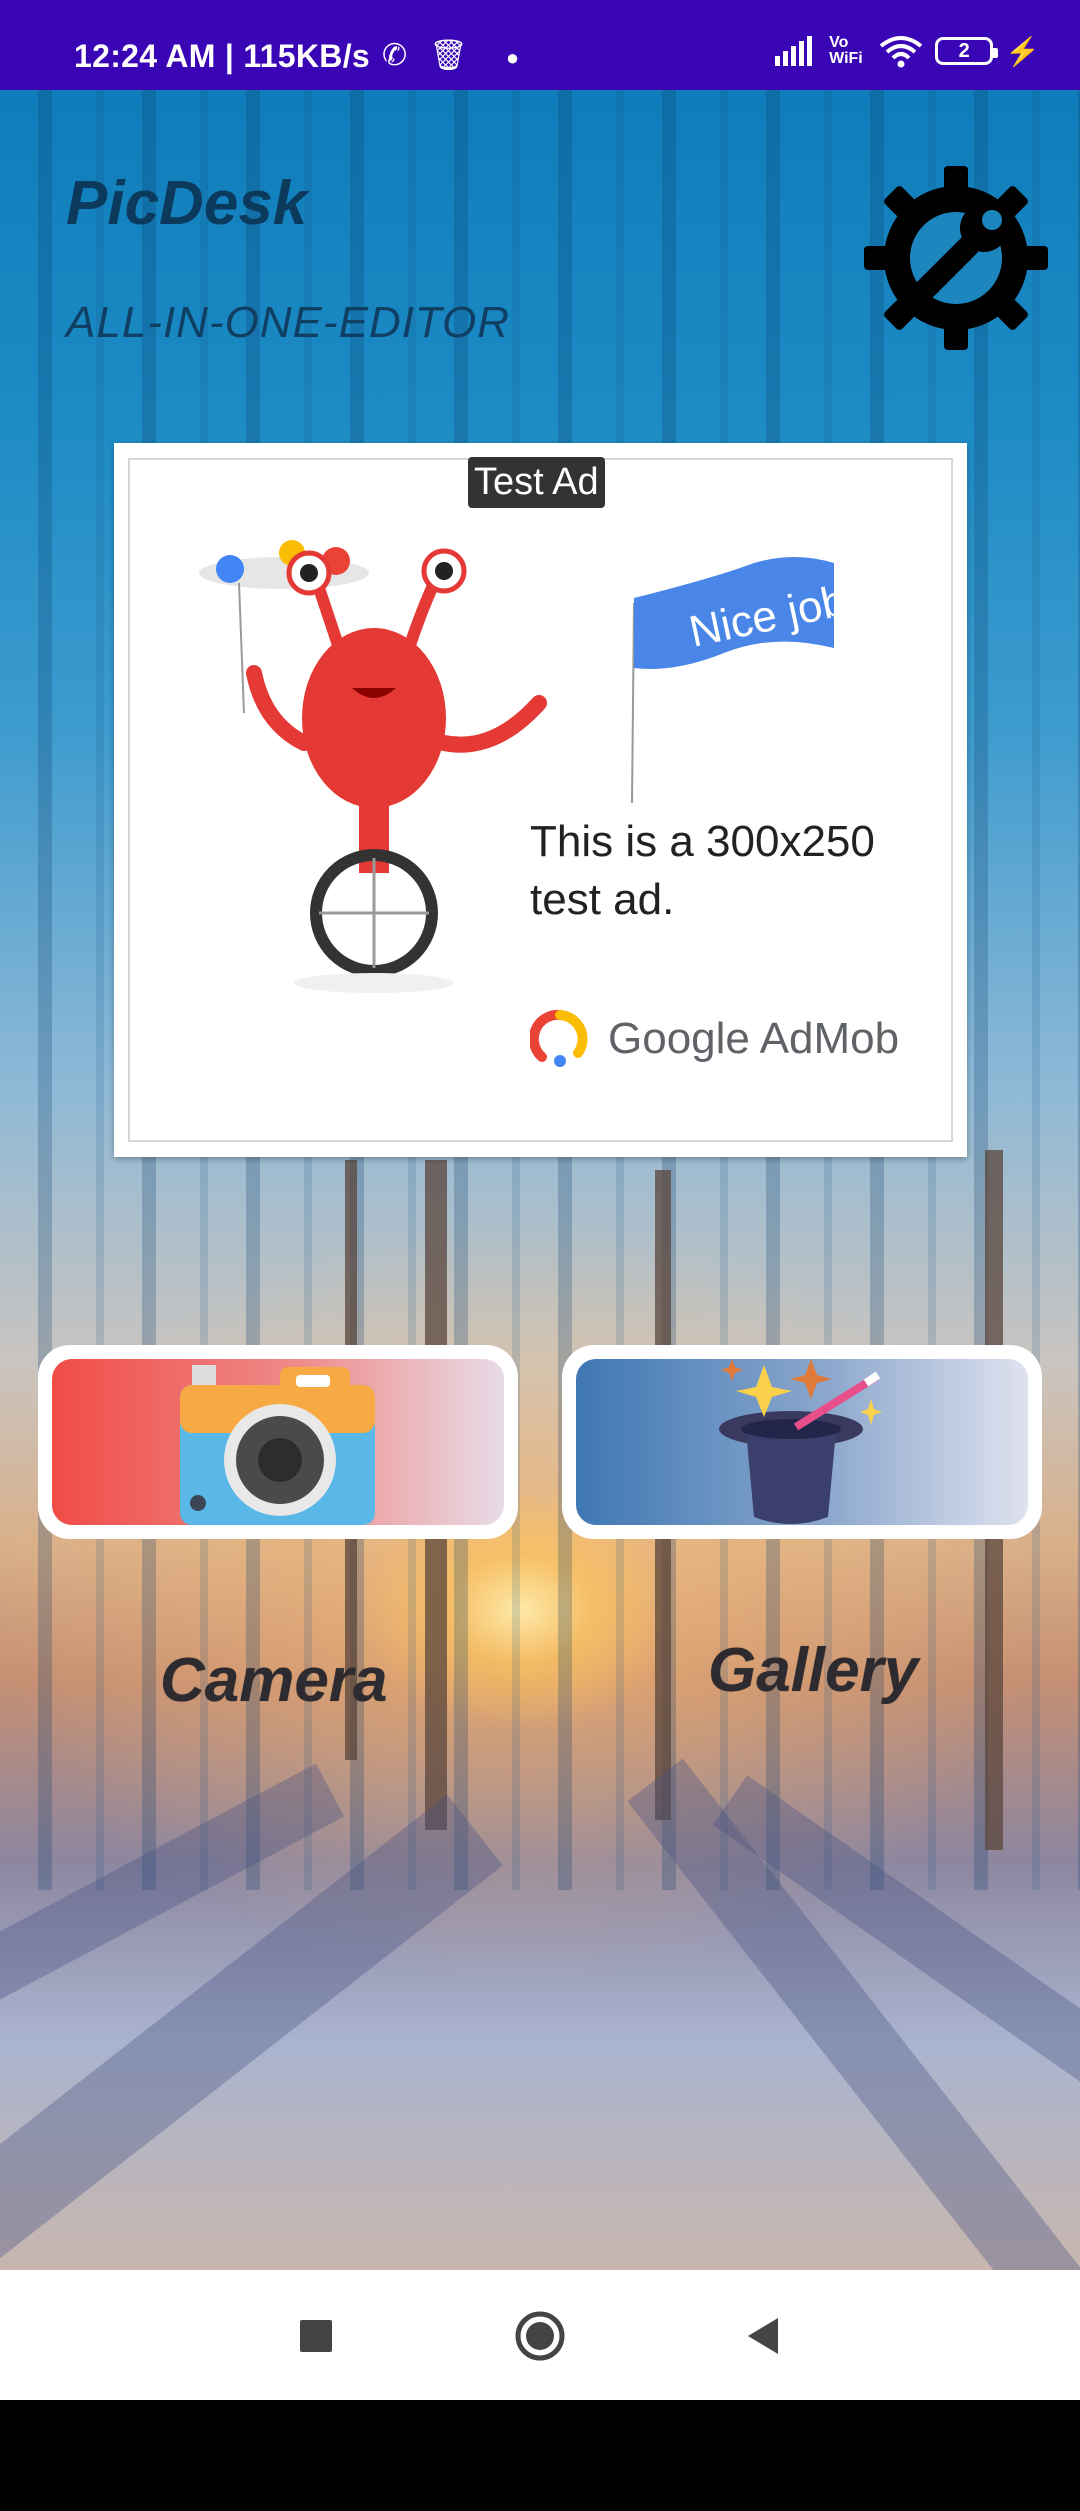 This screenshot has height=2511, width=1080. Describe the element at coordinates (222, 56) in the screenshot. I see `status-time-speed: 12:24 AM | 115KB/s` at that location.